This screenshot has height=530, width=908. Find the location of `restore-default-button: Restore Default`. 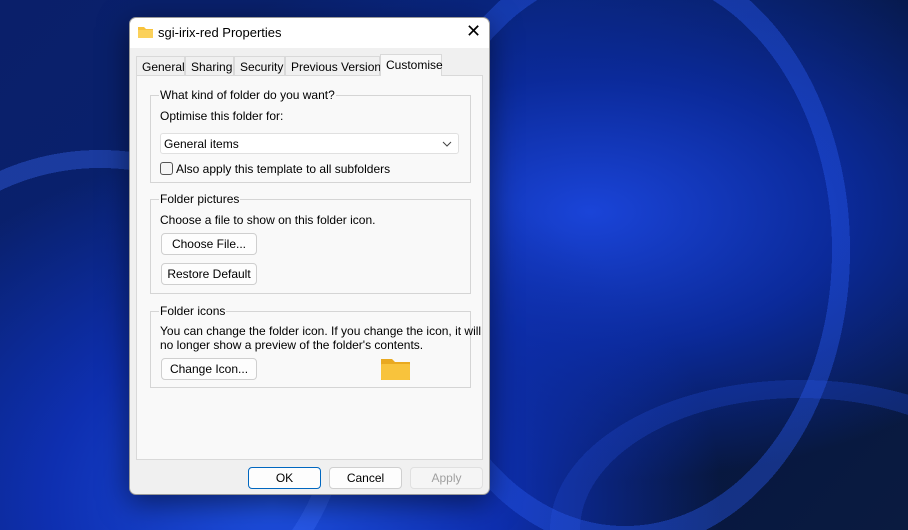

restore-default-button: Restore Default is located at coordinates (209, 274).